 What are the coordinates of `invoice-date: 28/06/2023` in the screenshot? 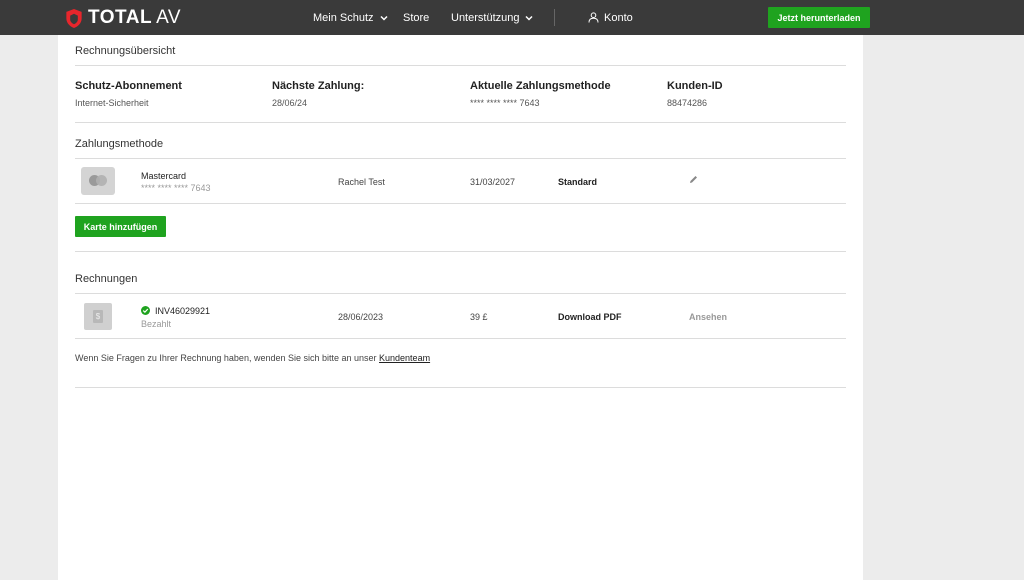 It's located at (361, 317).